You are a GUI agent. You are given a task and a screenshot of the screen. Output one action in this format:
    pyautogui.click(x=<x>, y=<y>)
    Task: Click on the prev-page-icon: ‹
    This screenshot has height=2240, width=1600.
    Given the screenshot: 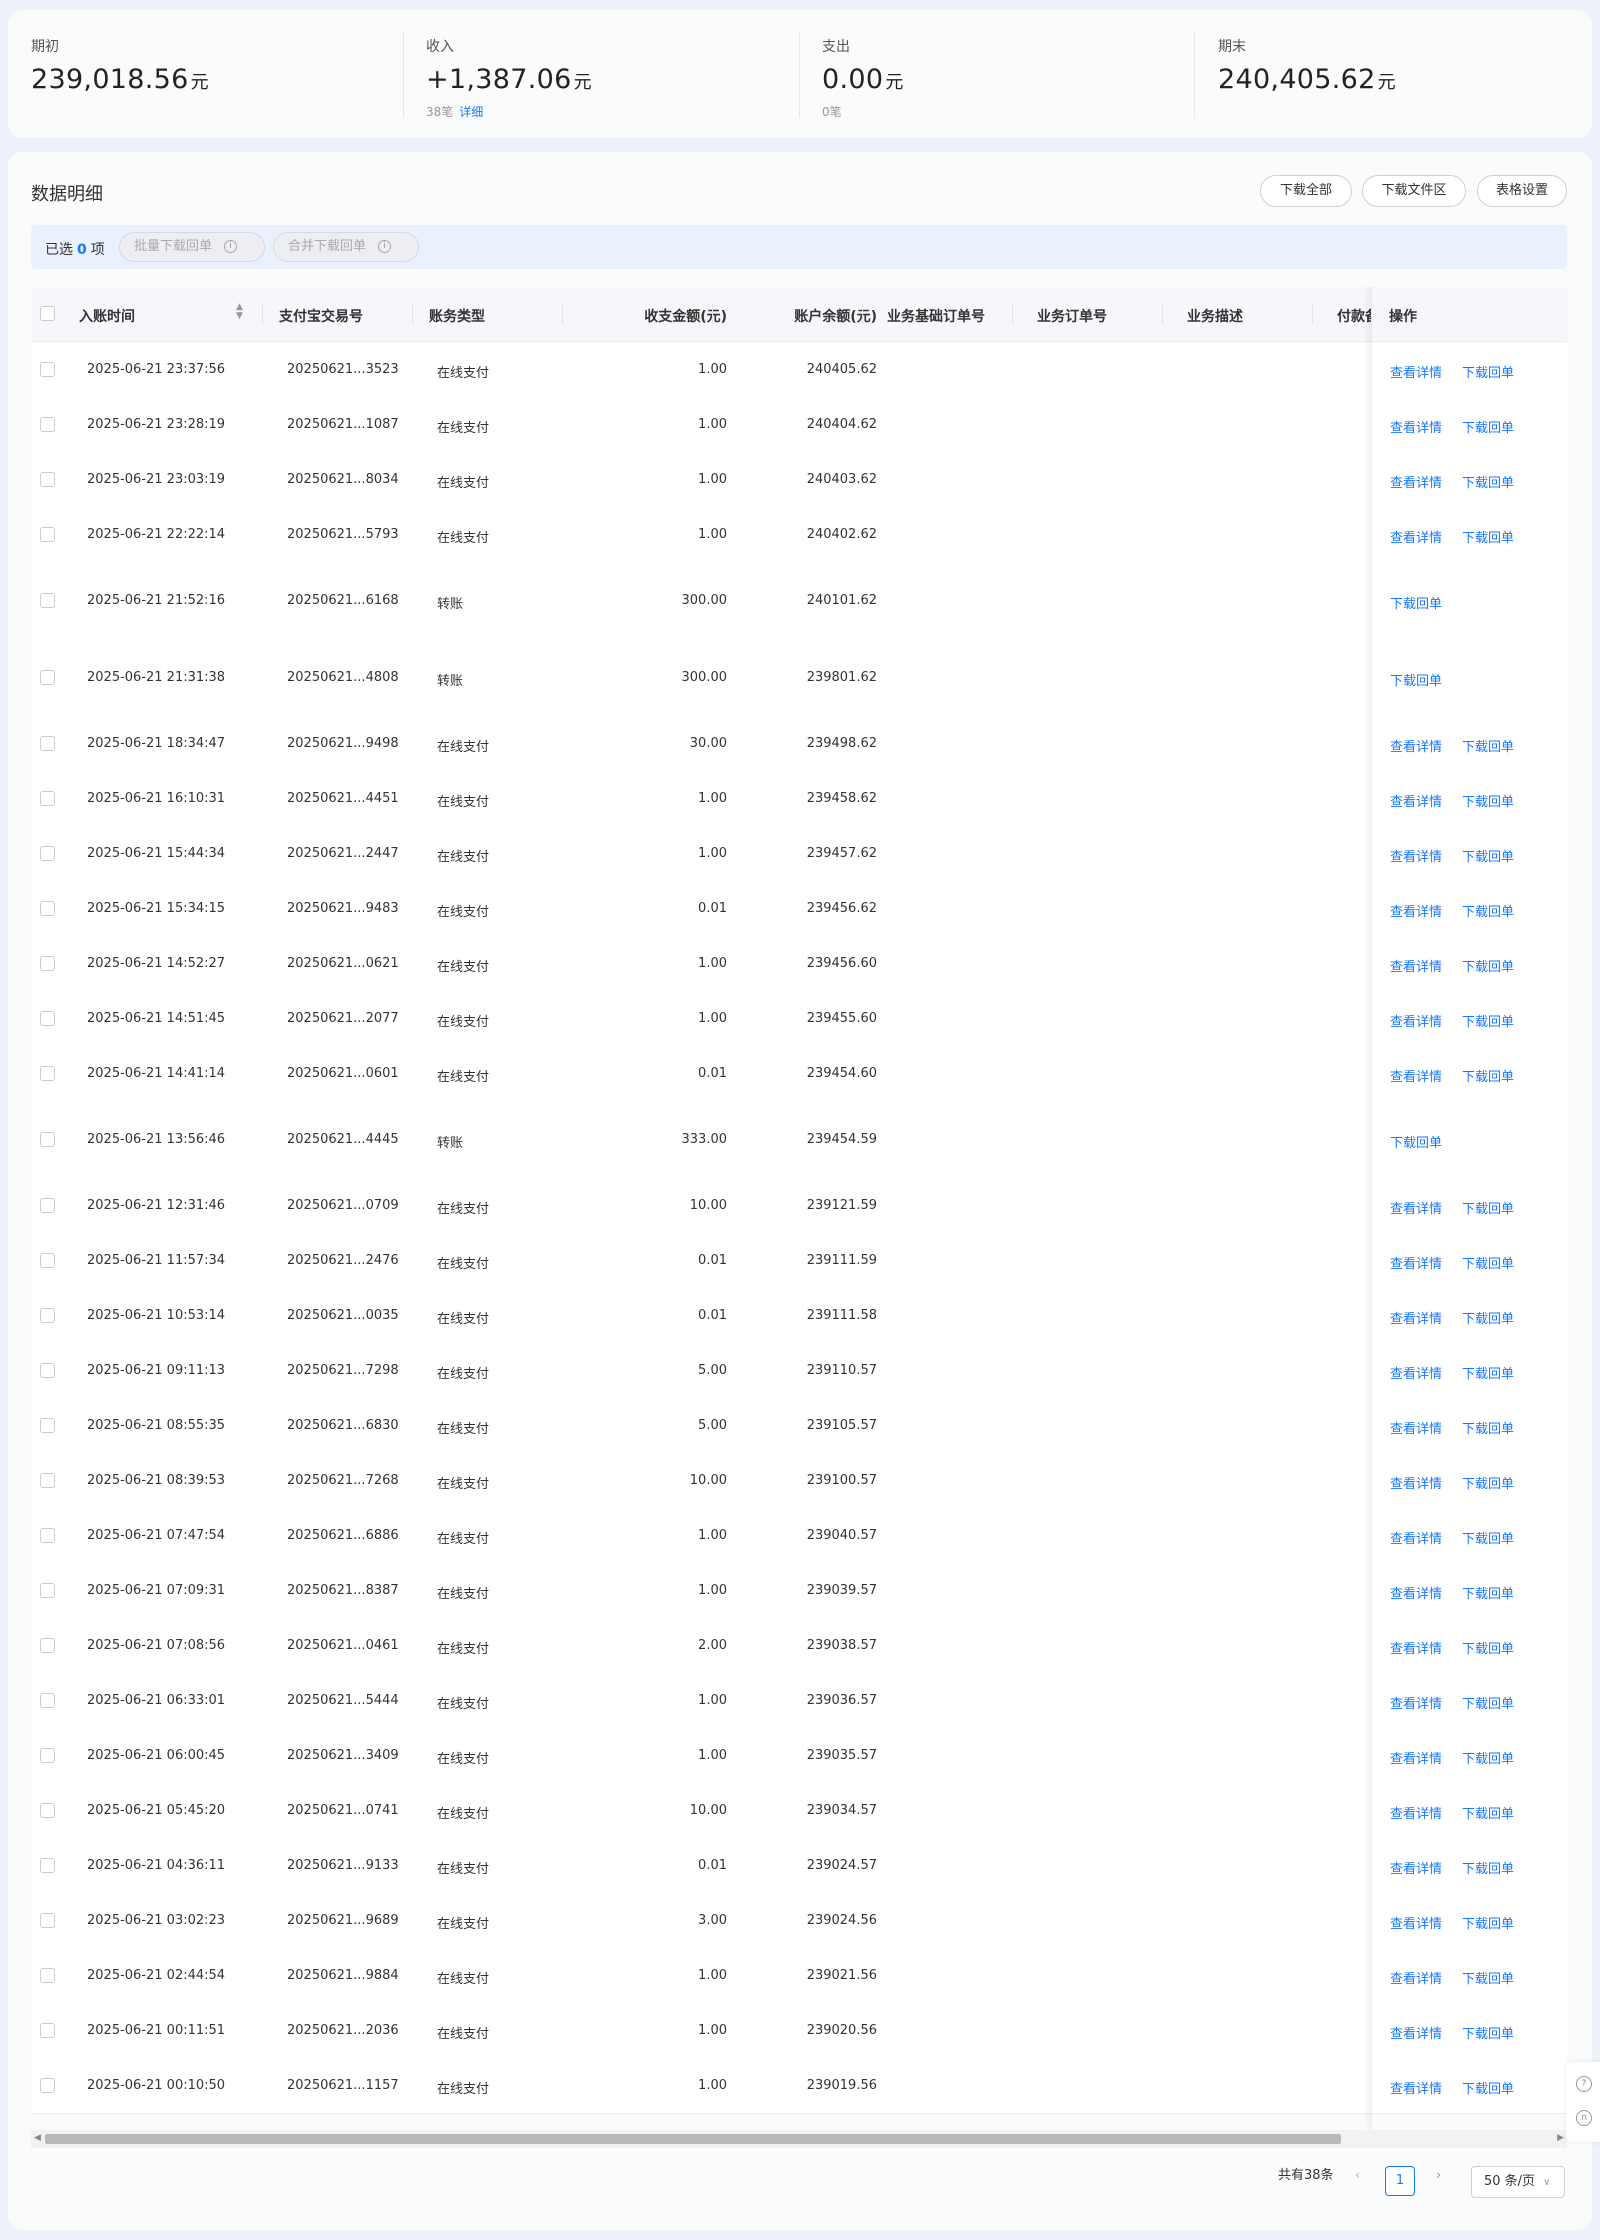 What is the action you would take?
    pyautogui.click(x=1357, y=2175)
    